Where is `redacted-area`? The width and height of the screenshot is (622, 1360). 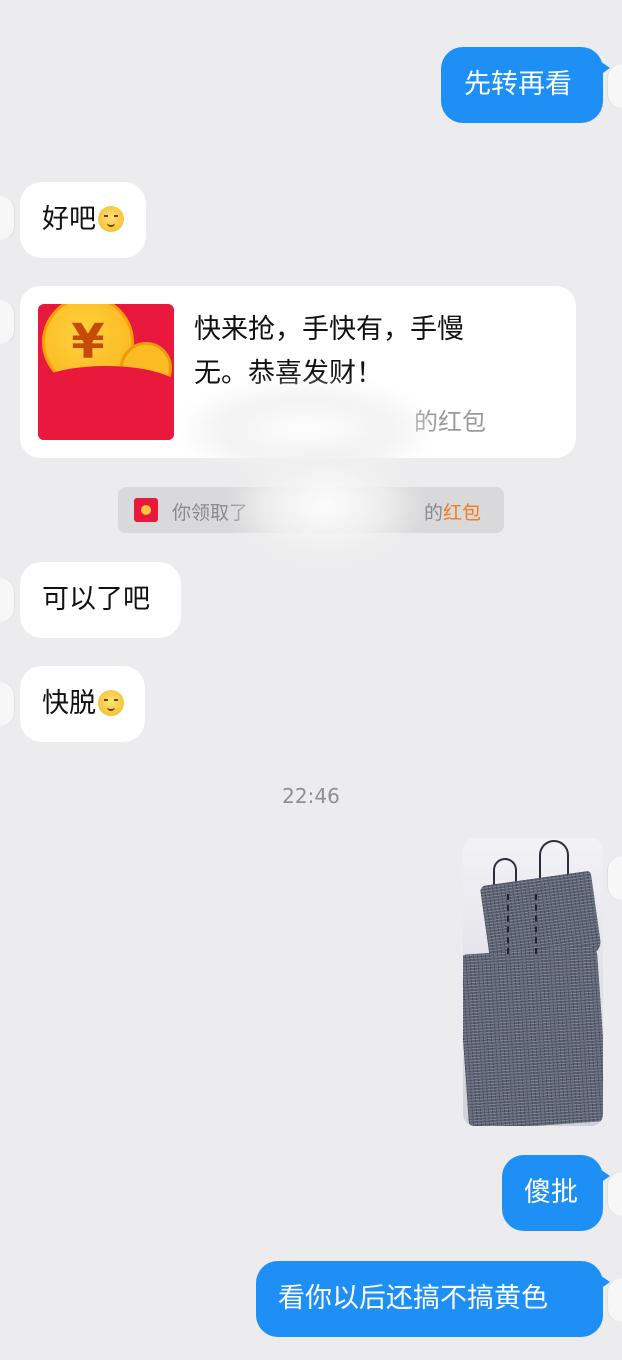 redacted-area is located at coordinates (325, 505).